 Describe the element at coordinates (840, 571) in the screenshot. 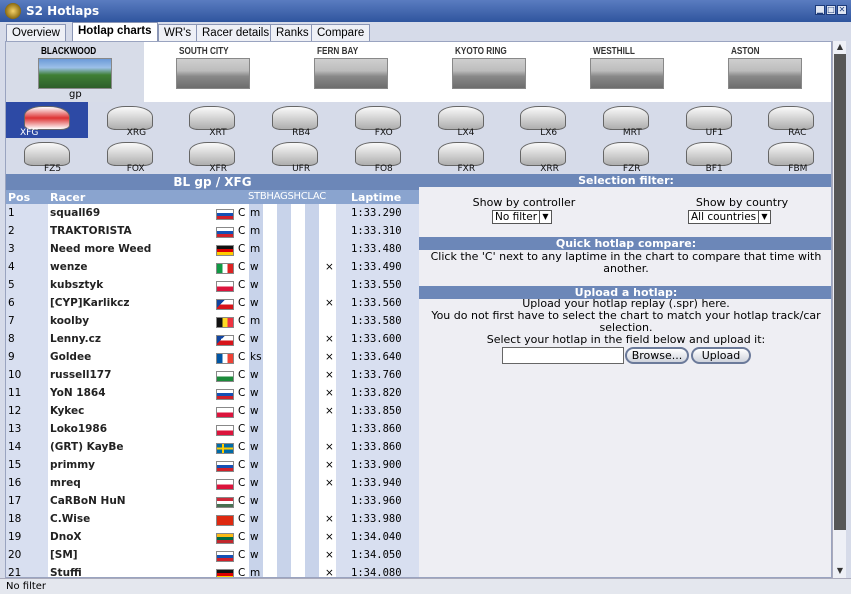

I see `scroll-down-icon: ▼` at that location.